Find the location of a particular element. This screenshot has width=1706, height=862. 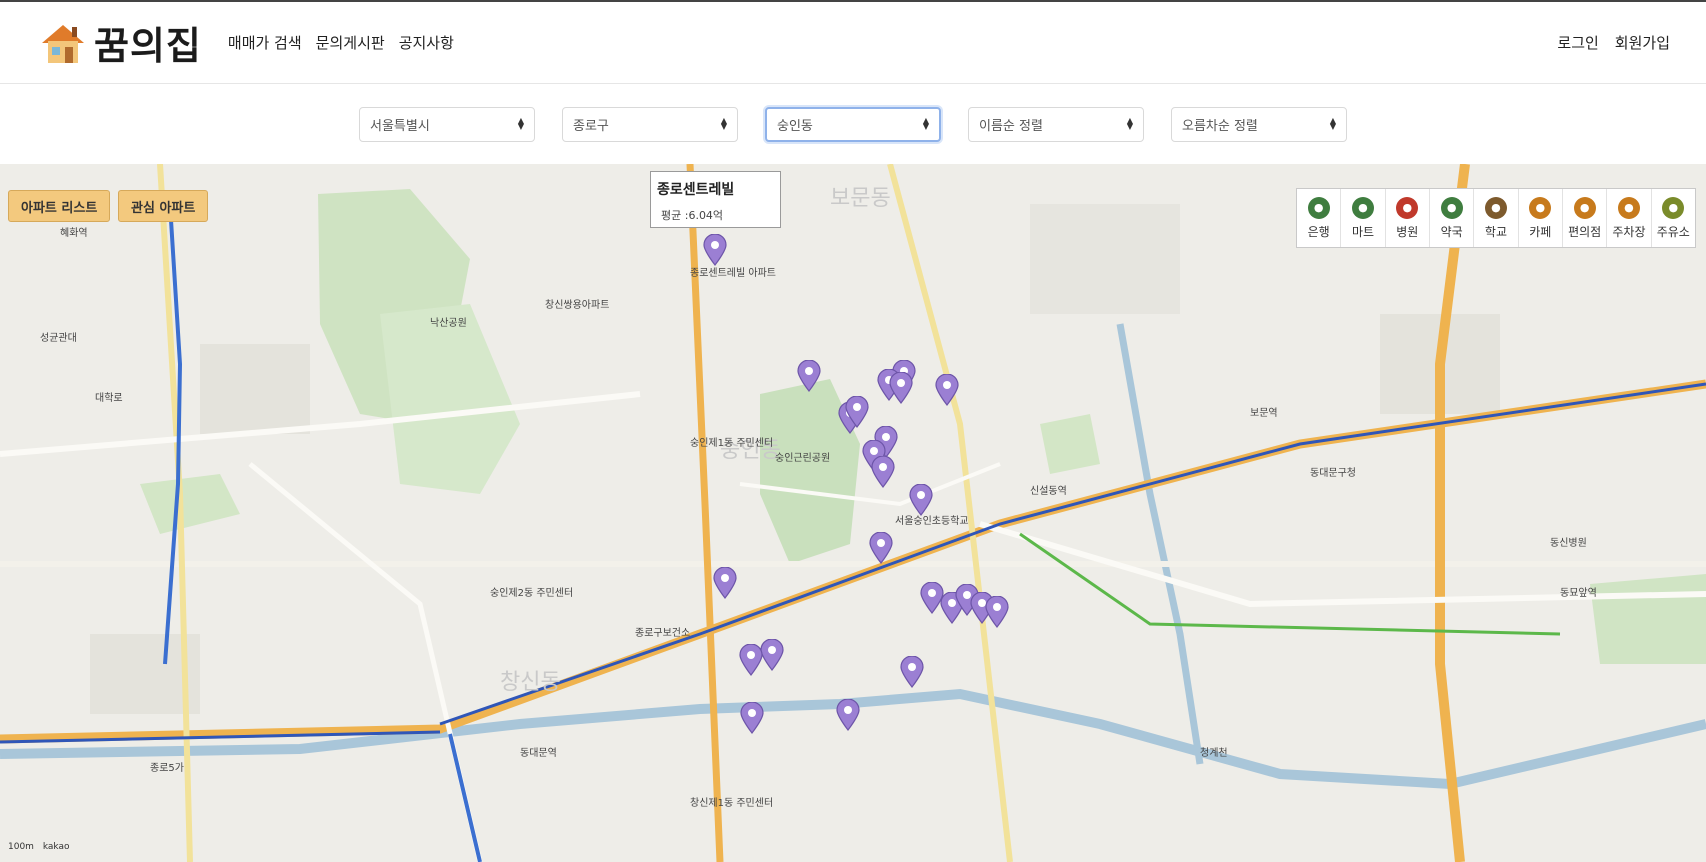

apartment-info-popup: 종로센트레빌 평균 :6.04억 is located at coordinates (715, 199).